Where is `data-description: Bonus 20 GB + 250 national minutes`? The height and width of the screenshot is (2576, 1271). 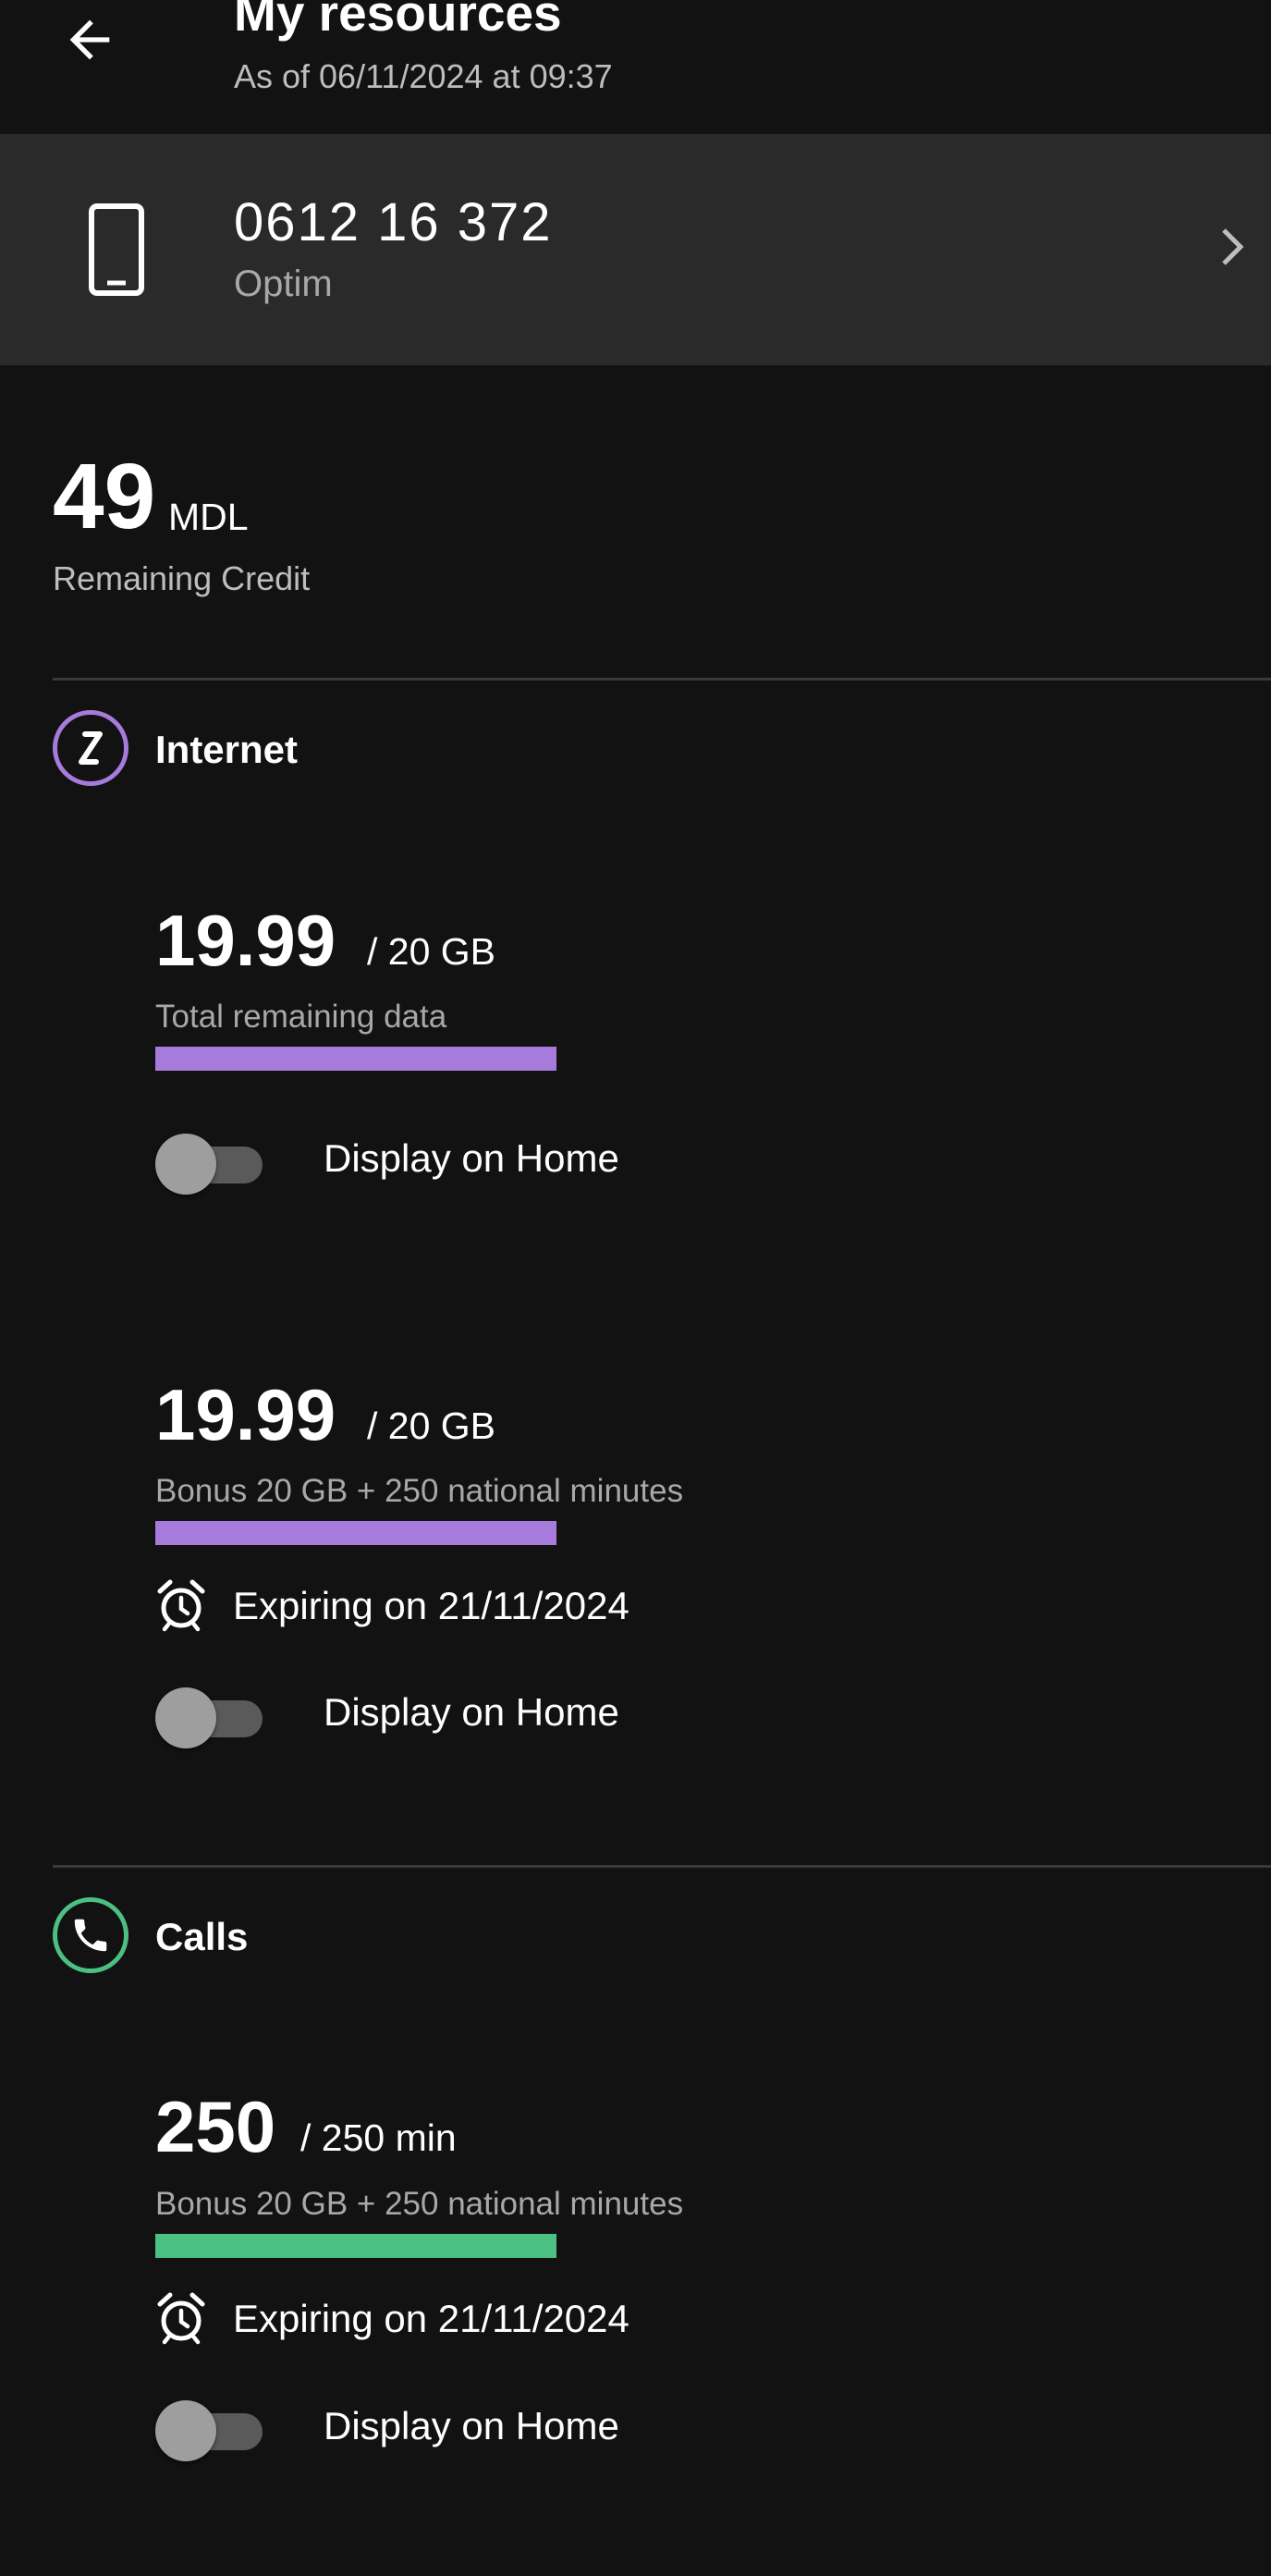 data-description: Bonus 20 GB + 250 national minutes is located at coordinates (419, 1491).